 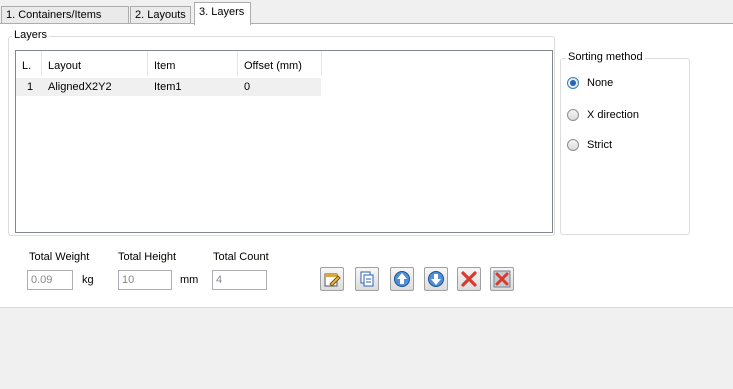 I want to click on sort-option-strict: Strict, so click(x=589, y=145).